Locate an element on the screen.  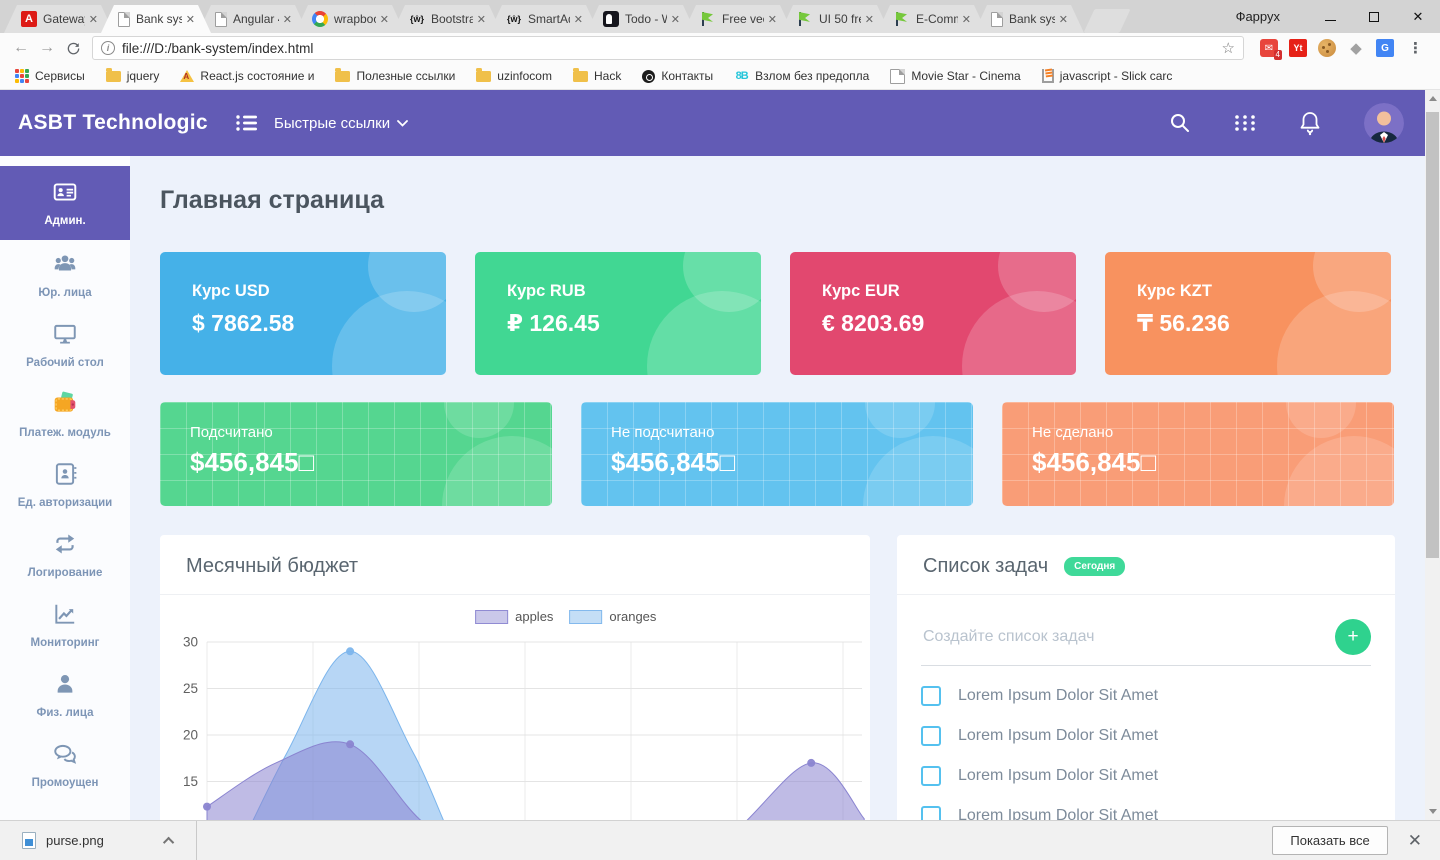
bookmark-item: Контакты is located at coordinates (677, 76).